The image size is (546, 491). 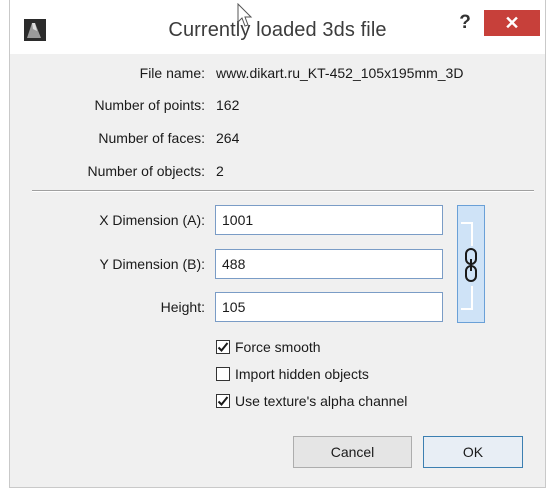 I want to click on alpha-channel-checkbox: Use texture's alpha channel, so click(x=311, y=402).